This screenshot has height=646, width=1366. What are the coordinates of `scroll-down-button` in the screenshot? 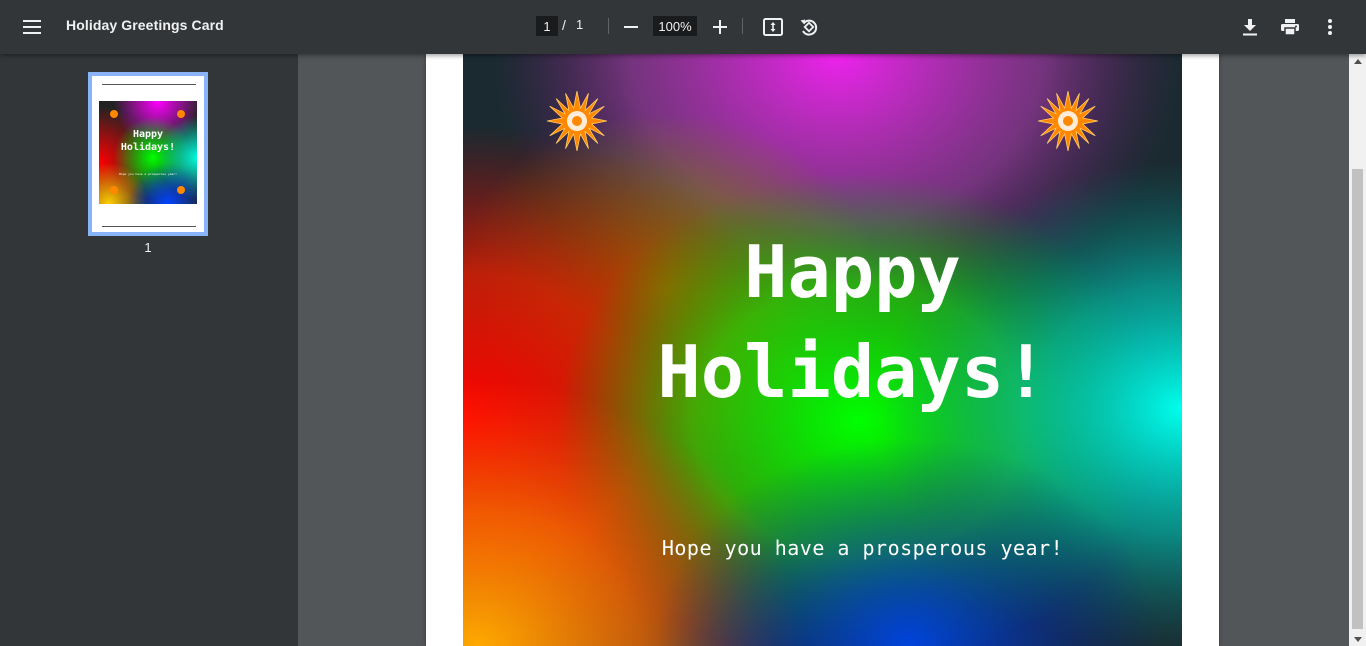 It's located at (1357, 639).